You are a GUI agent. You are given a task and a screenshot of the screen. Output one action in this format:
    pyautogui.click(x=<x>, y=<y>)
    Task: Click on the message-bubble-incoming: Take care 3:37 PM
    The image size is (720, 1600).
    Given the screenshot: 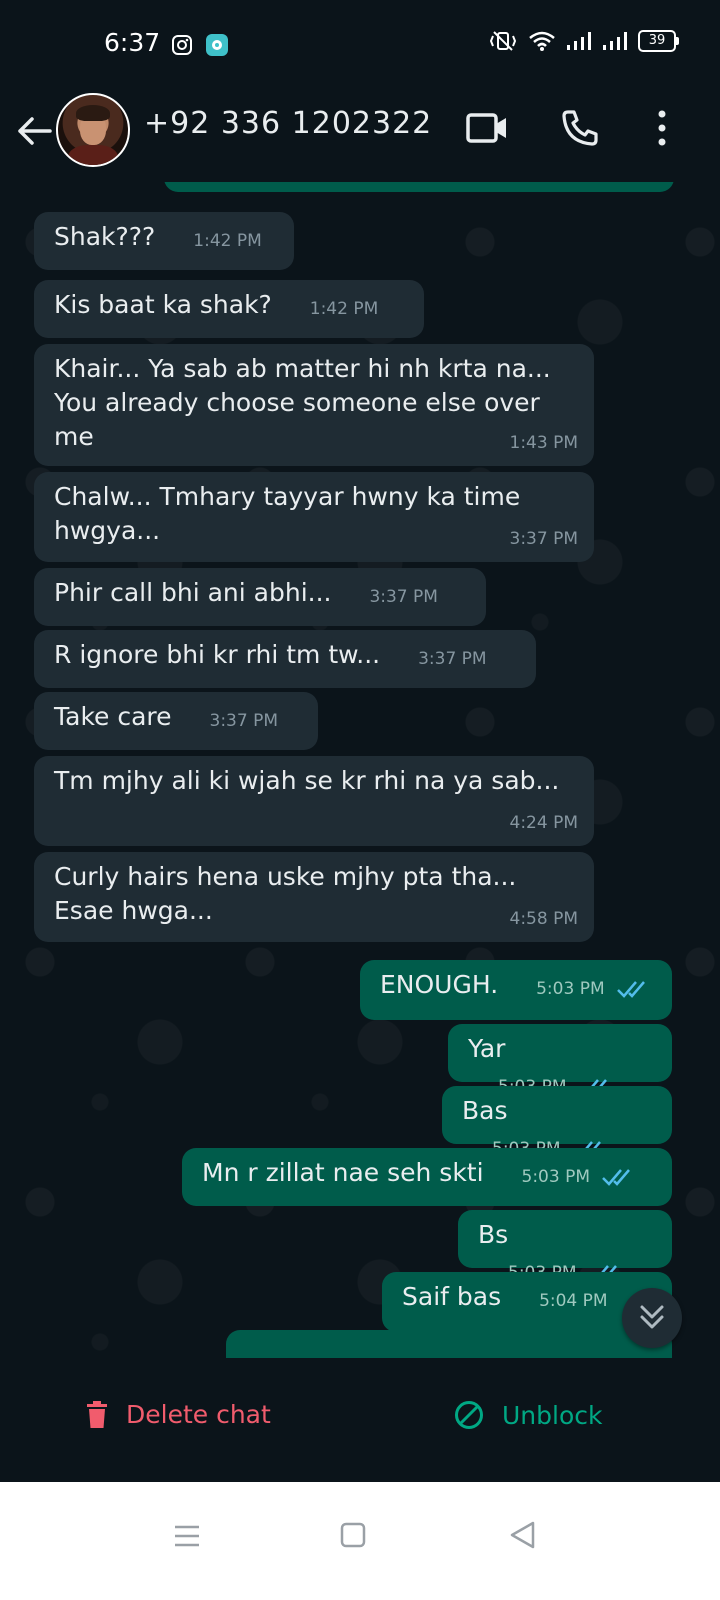 What is the action you would take?
    pyautogui.click(x=176, y=721)
    